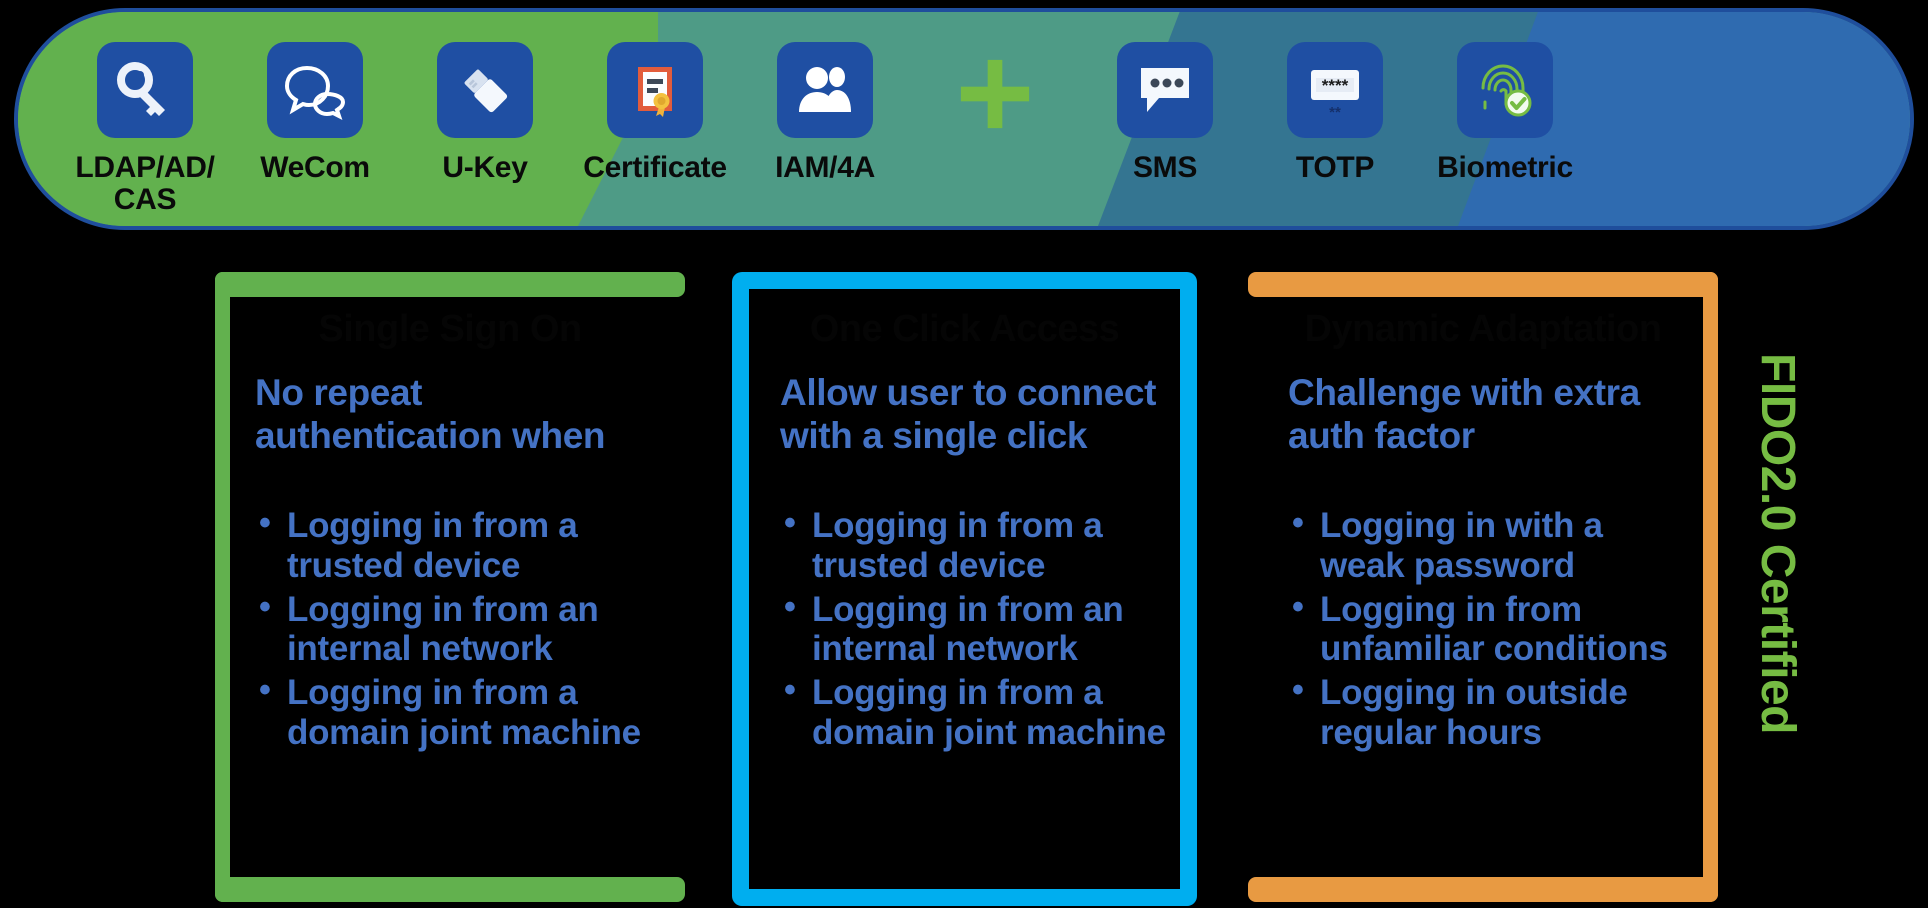  I want to click on chat-bubble-icon, so click(315, 92).